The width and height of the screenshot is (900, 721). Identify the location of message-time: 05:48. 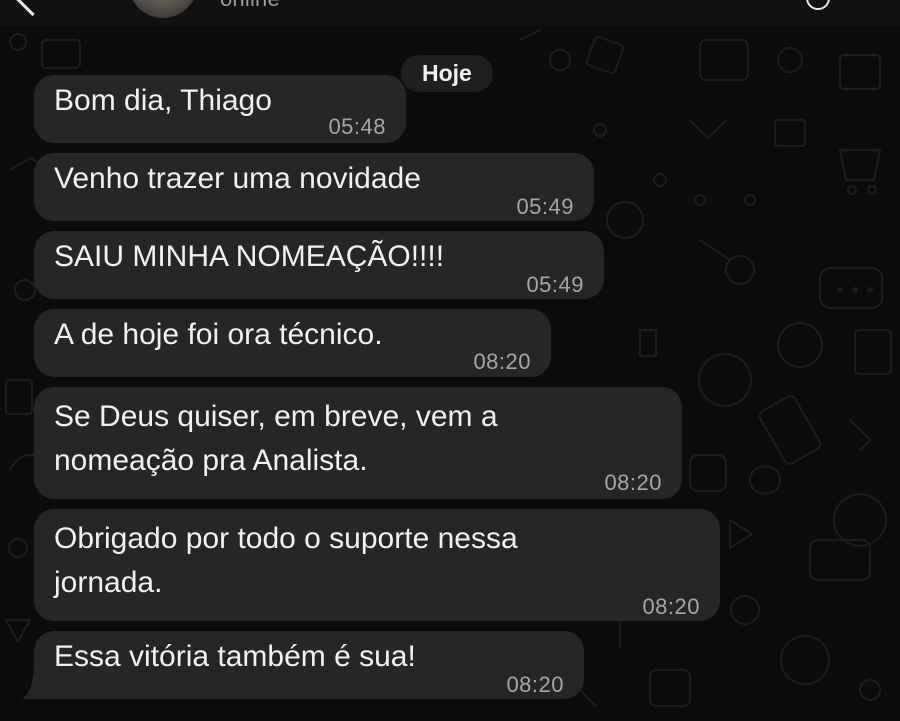
(357, 126).